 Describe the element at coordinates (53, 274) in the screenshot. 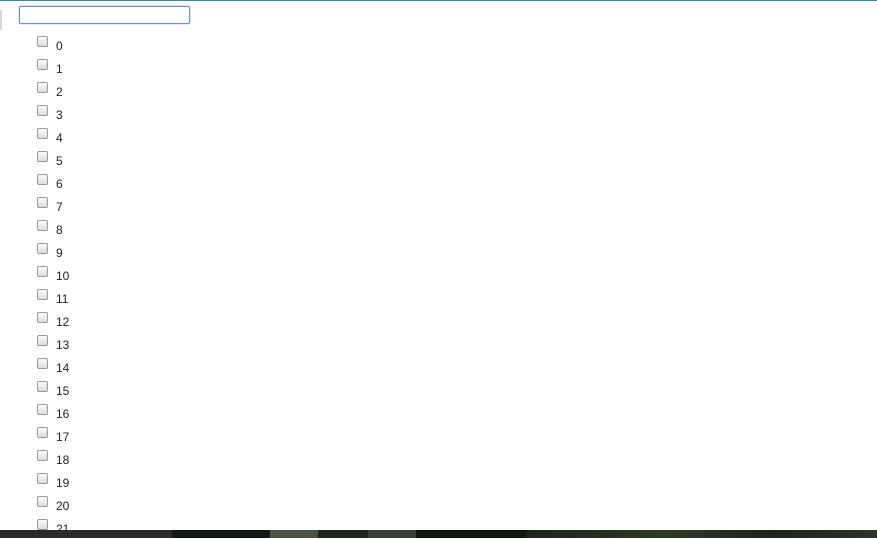

I see `list-item: 10` at that location.